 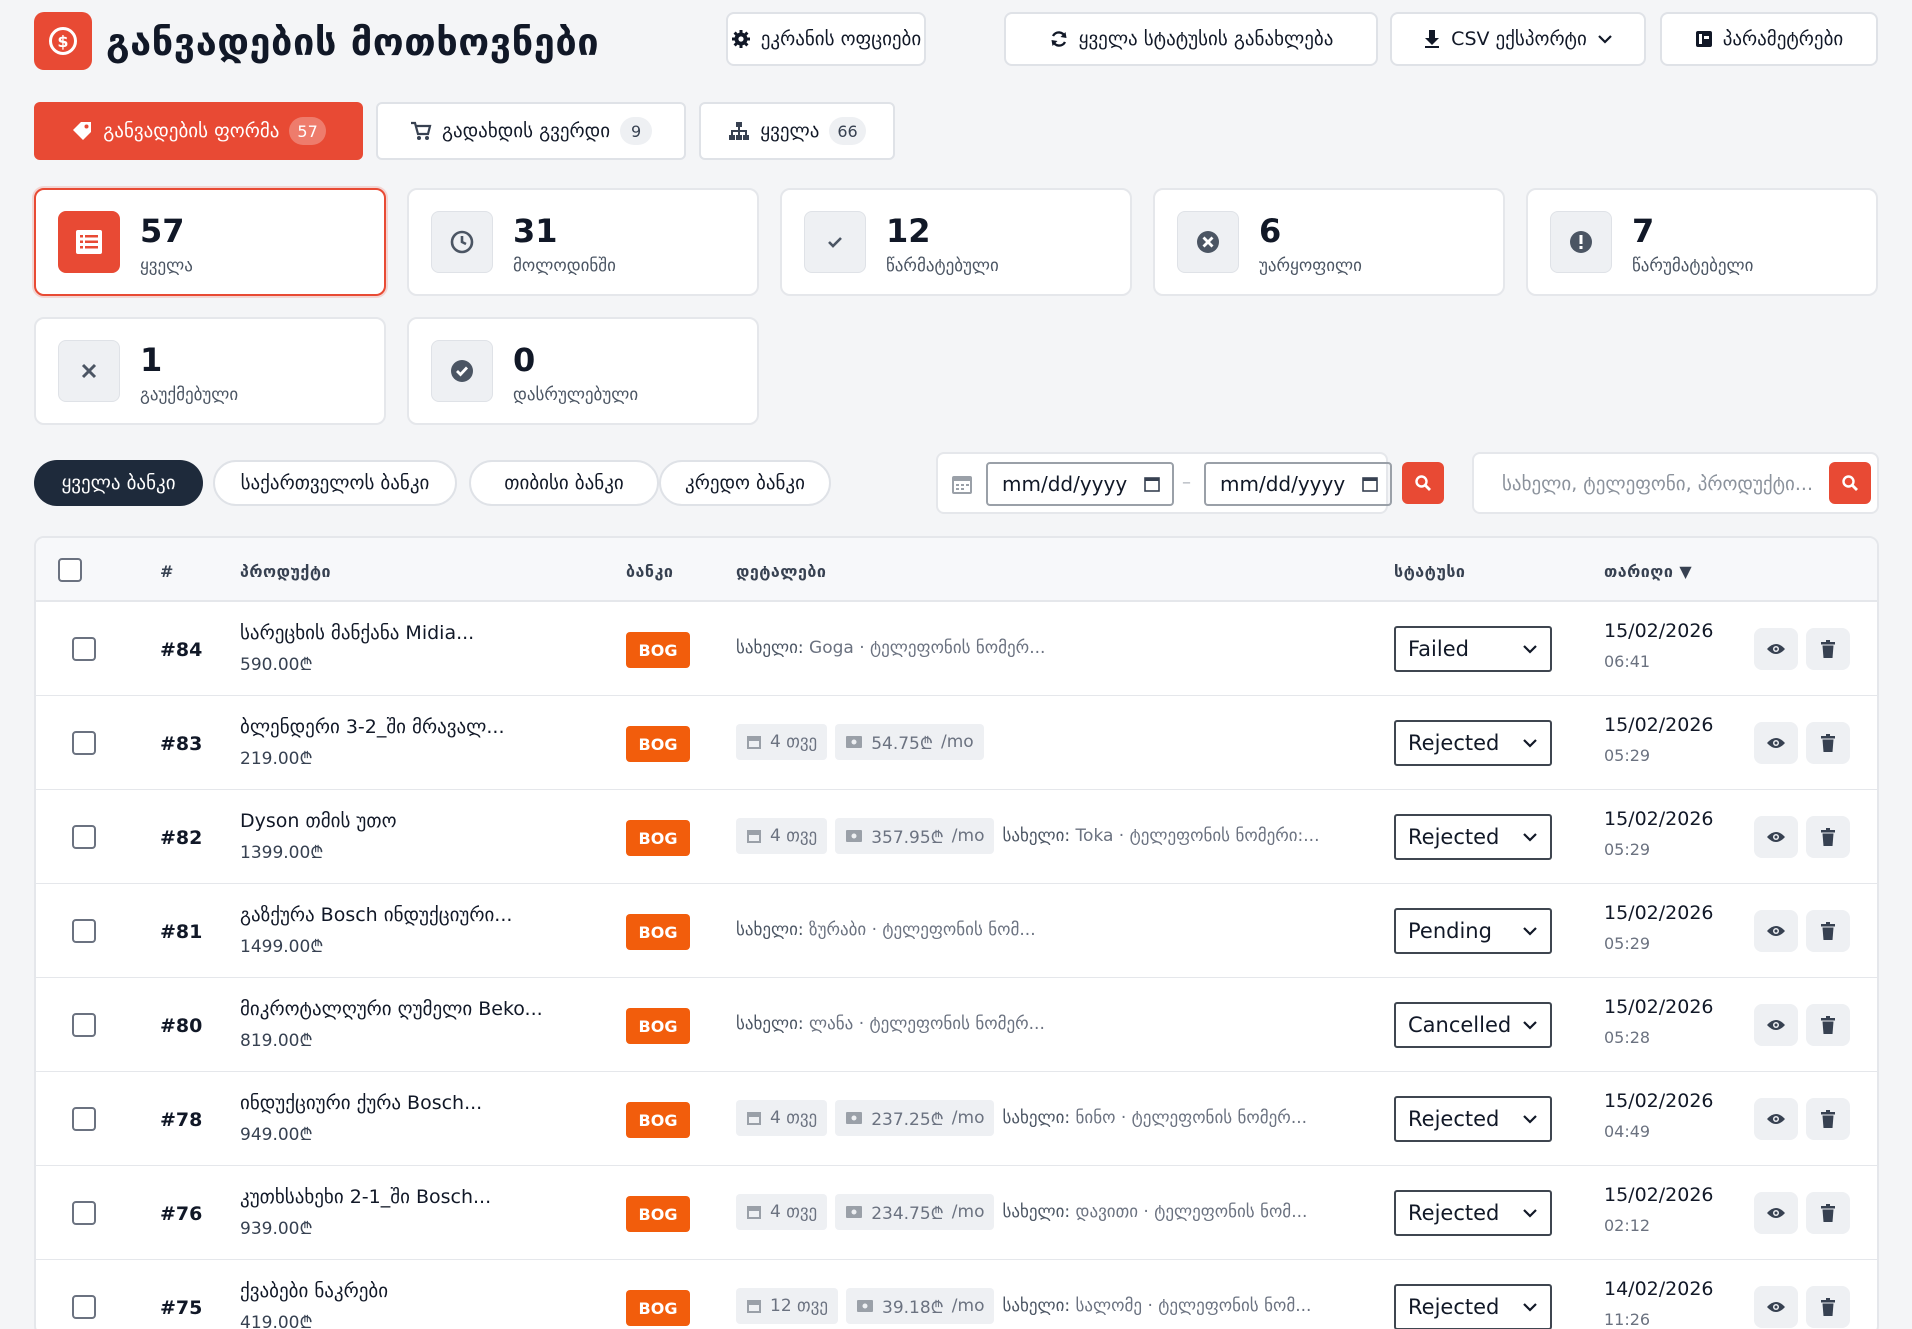 I want to click on date-search-button, so click(x=1423, y=483).